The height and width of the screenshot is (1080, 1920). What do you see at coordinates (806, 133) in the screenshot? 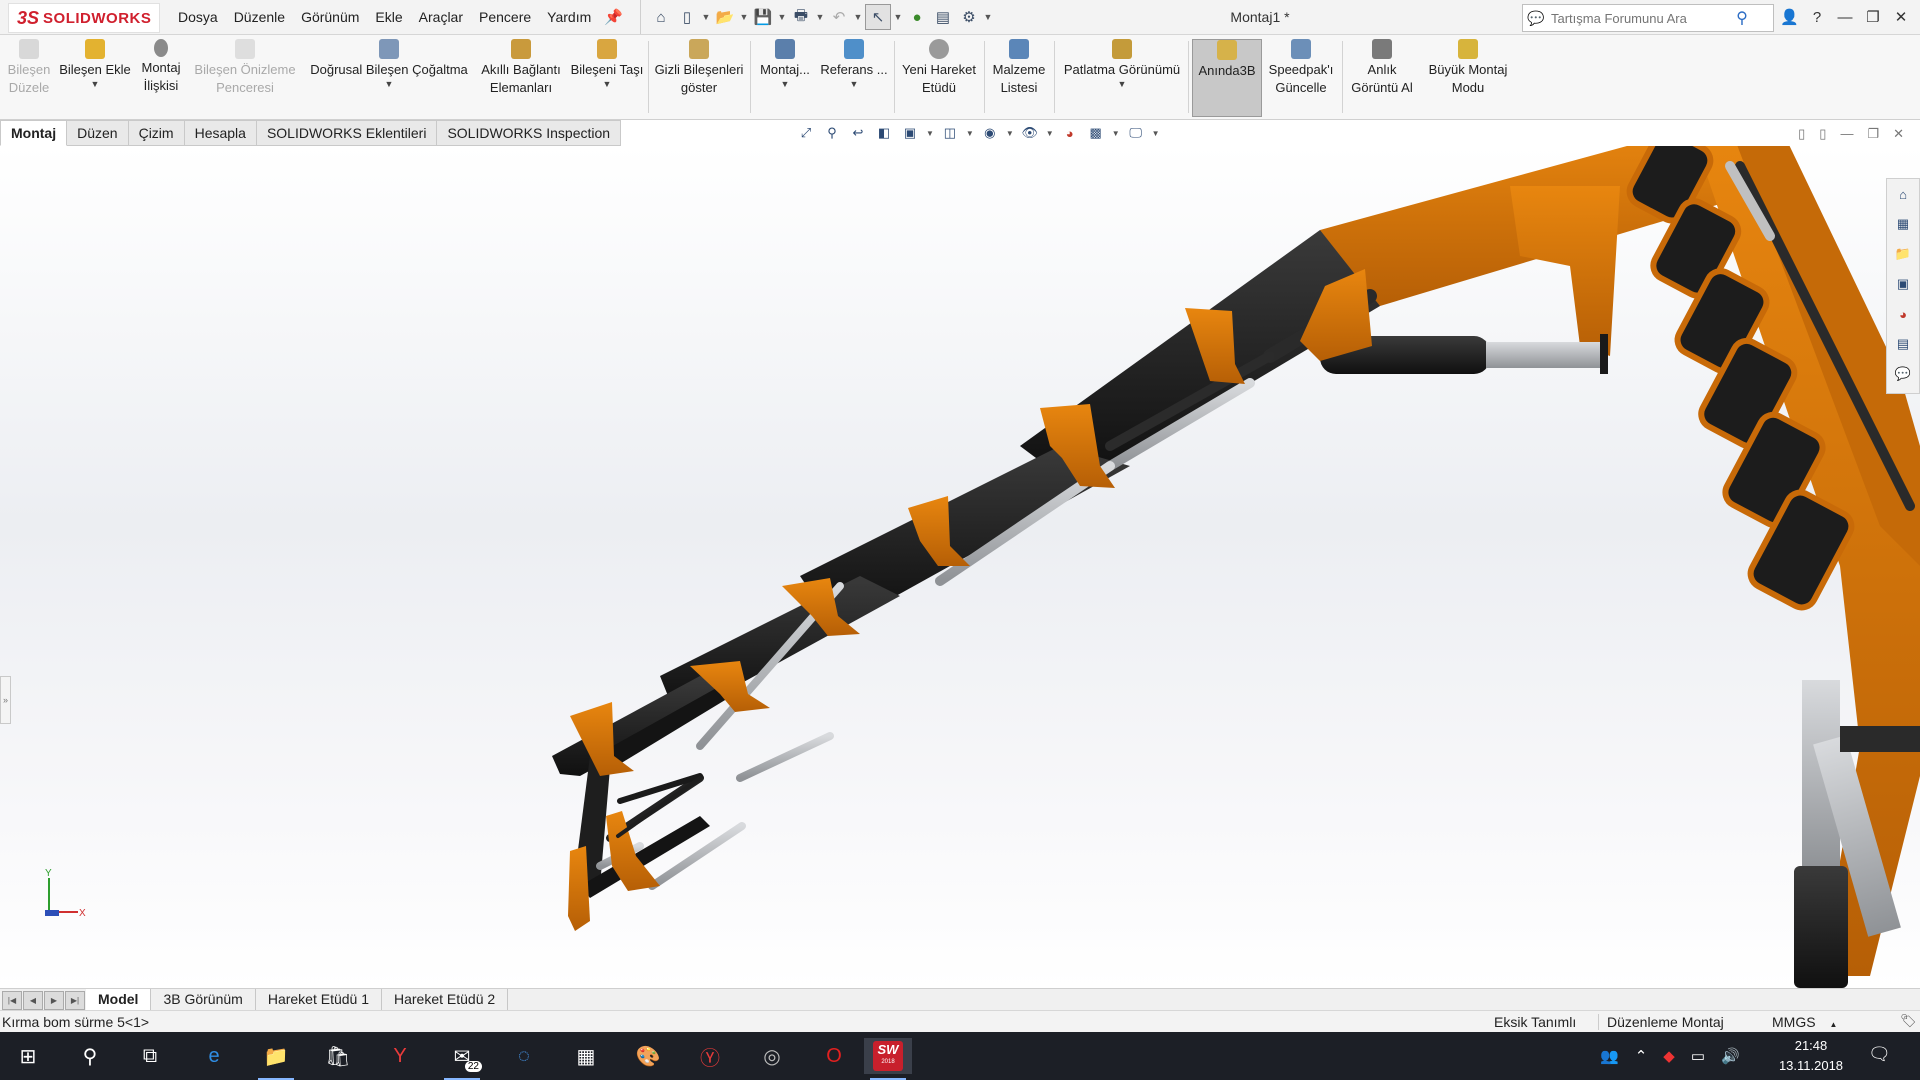
I see `zoom-to-fit-icon: ⤢` at bounding box center [806, 133].